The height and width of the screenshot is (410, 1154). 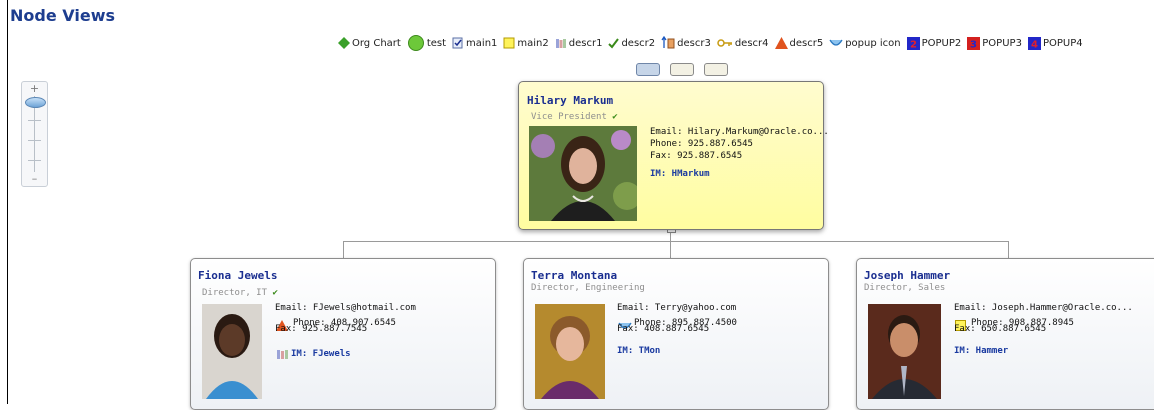 What do you see at coordinates (781, 43) in the screenshot?
I see `orange-triangle-icon` at bounding box center [781, 43].